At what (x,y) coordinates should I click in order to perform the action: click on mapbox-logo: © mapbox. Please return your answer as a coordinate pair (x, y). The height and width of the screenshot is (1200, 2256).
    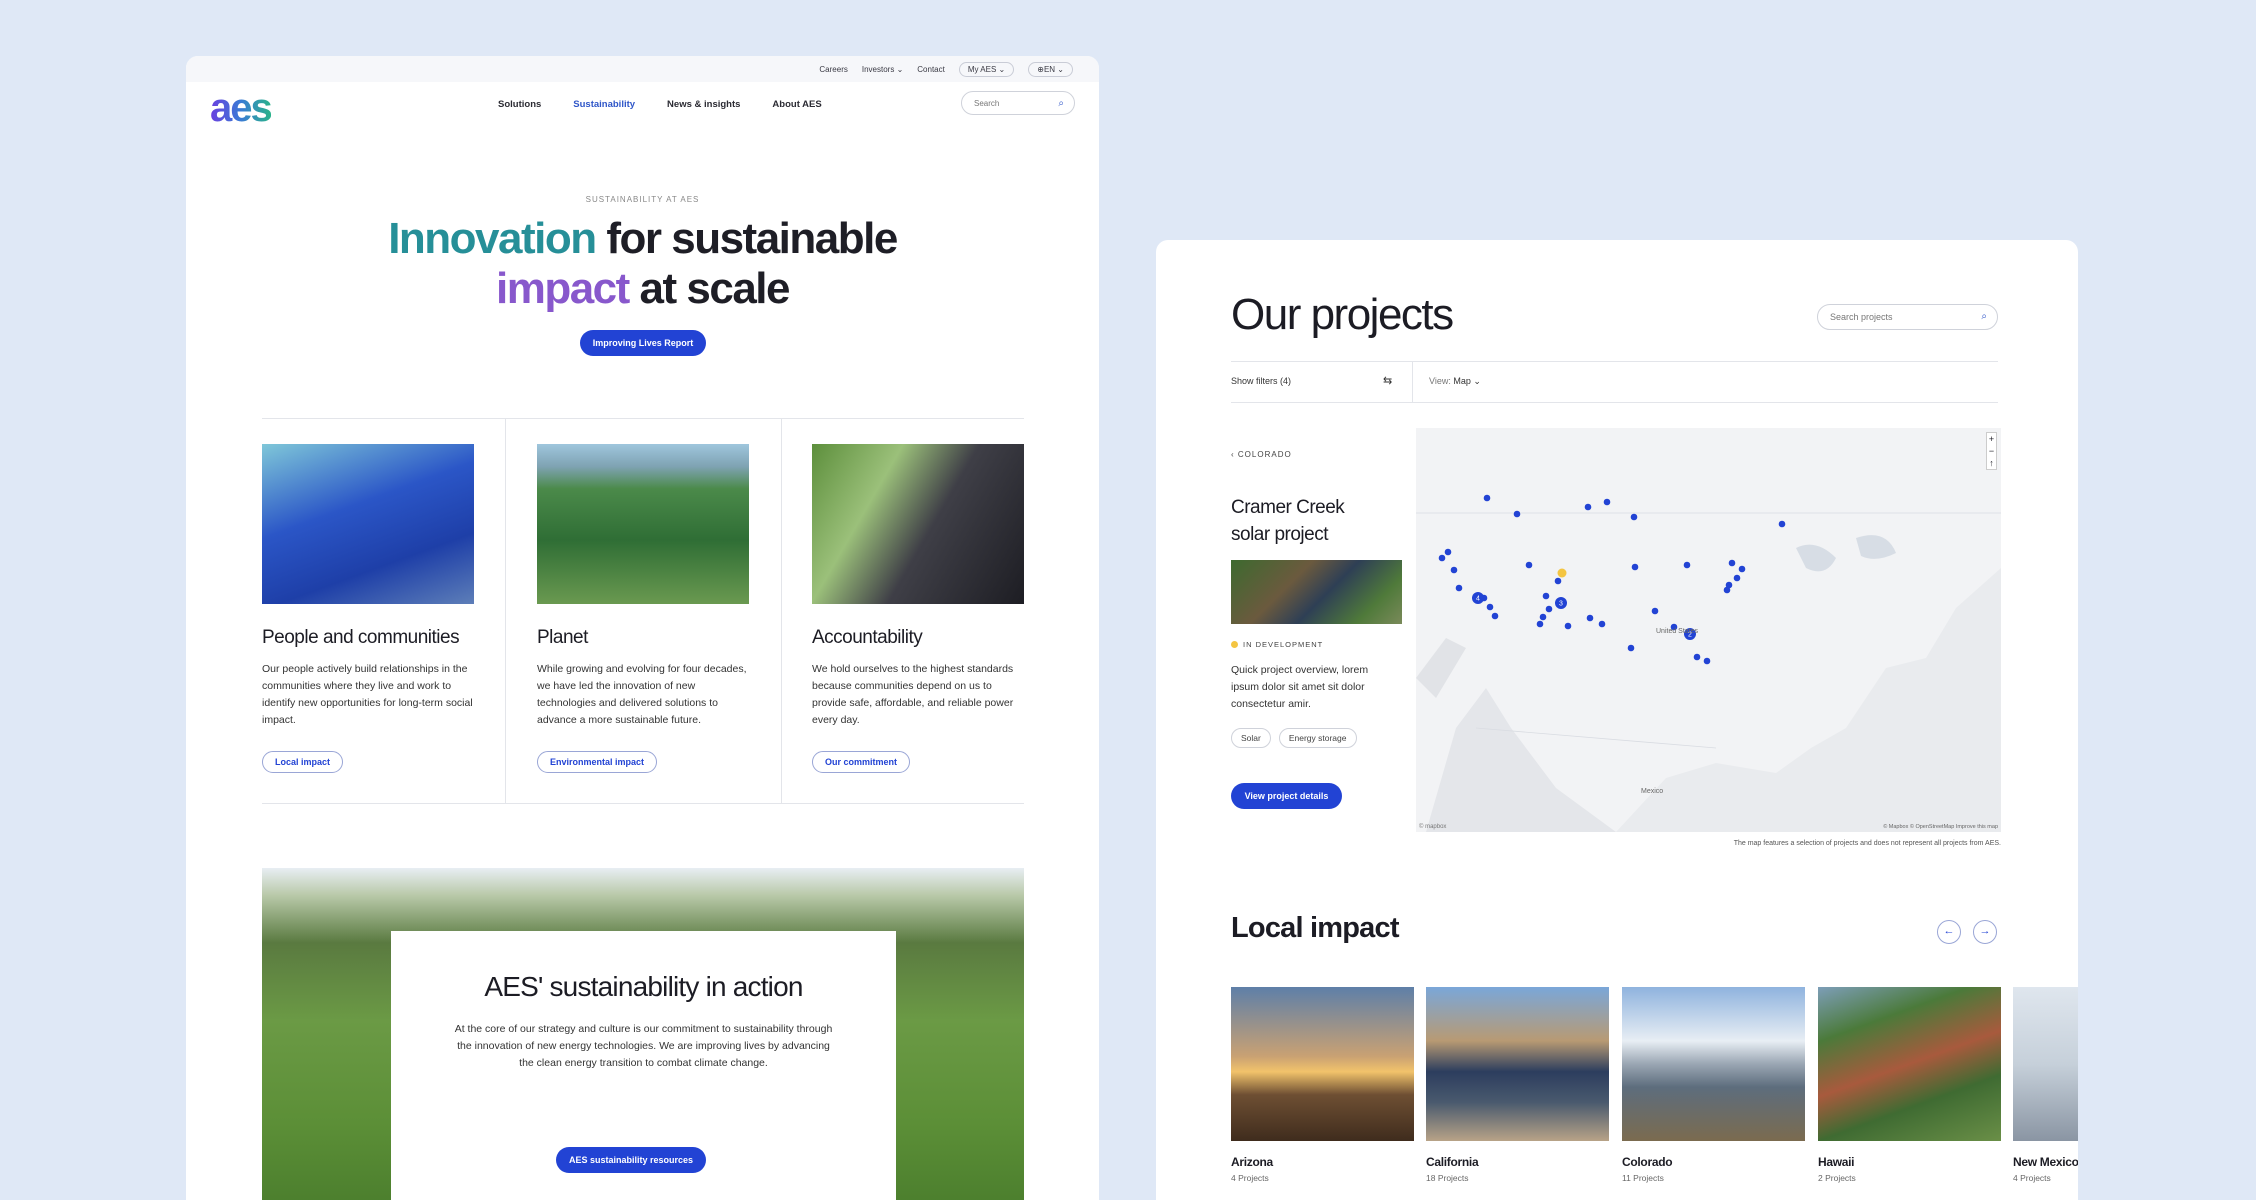
    Looking at the image, I should click on (1433, 827).